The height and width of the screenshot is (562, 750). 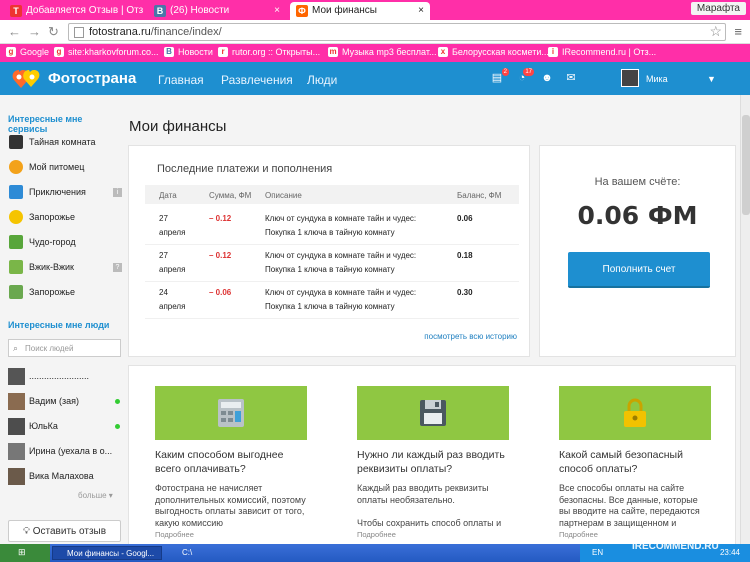 I want to click on person-item: ЮльКа, so click(x=64, y=427).